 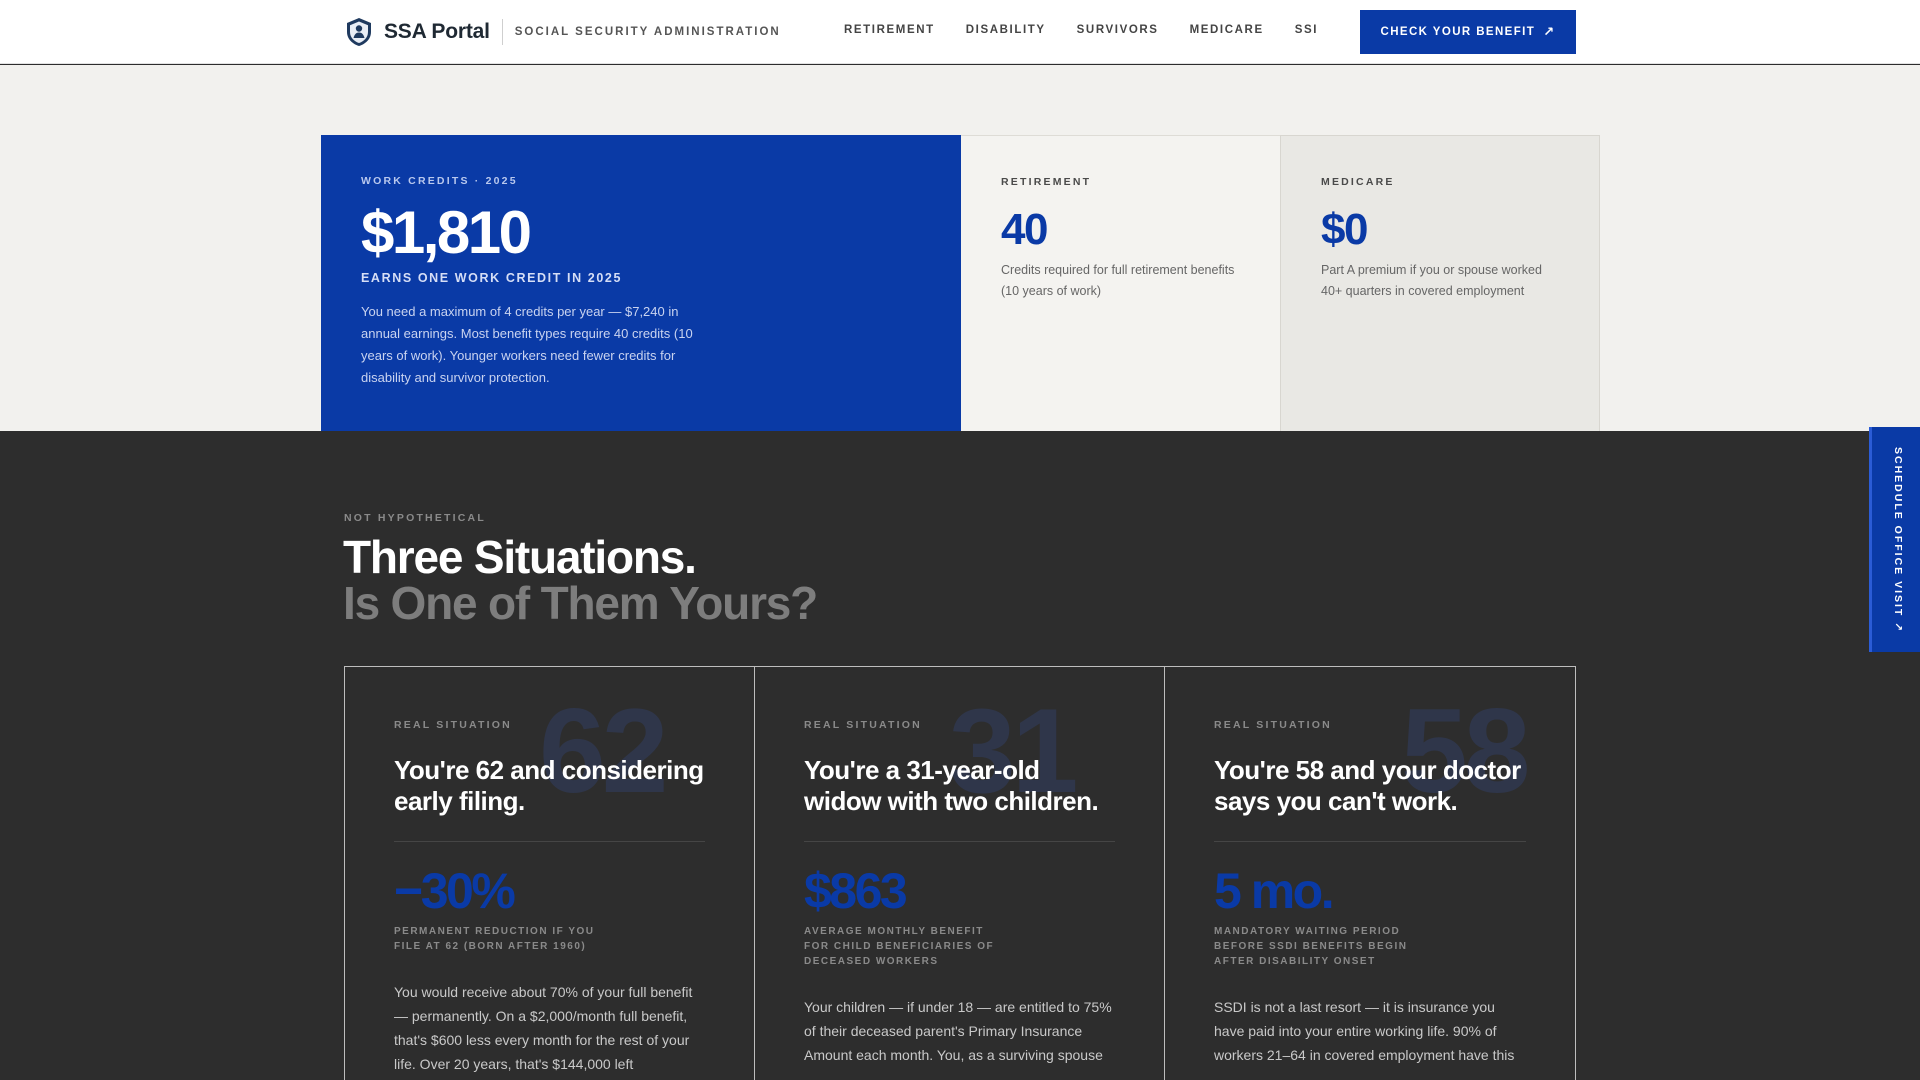 I want to click on nav-item-medicare: MEDICARE, so click(x=1227, y=30).